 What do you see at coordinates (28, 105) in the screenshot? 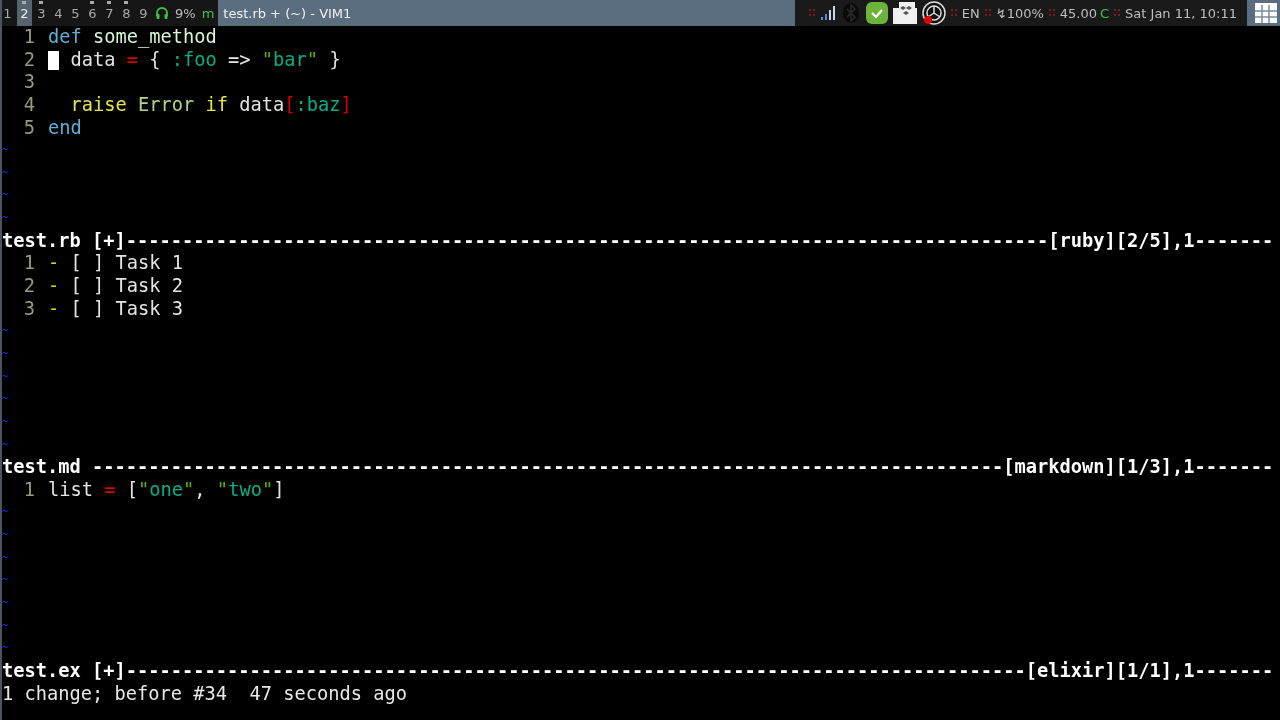
I see `line-number: 4` at bounding box center [28, 105].